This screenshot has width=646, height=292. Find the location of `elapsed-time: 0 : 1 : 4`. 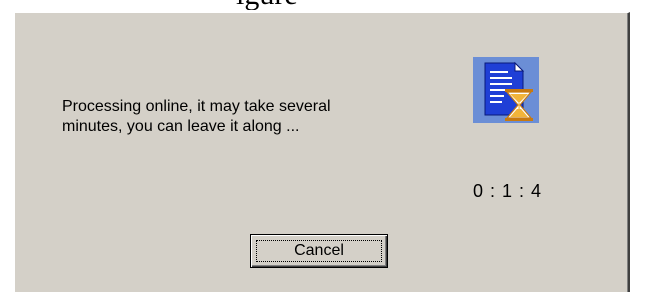

elapsed-time: 0 : 1 : 4 is located at coordinates (508, 191).